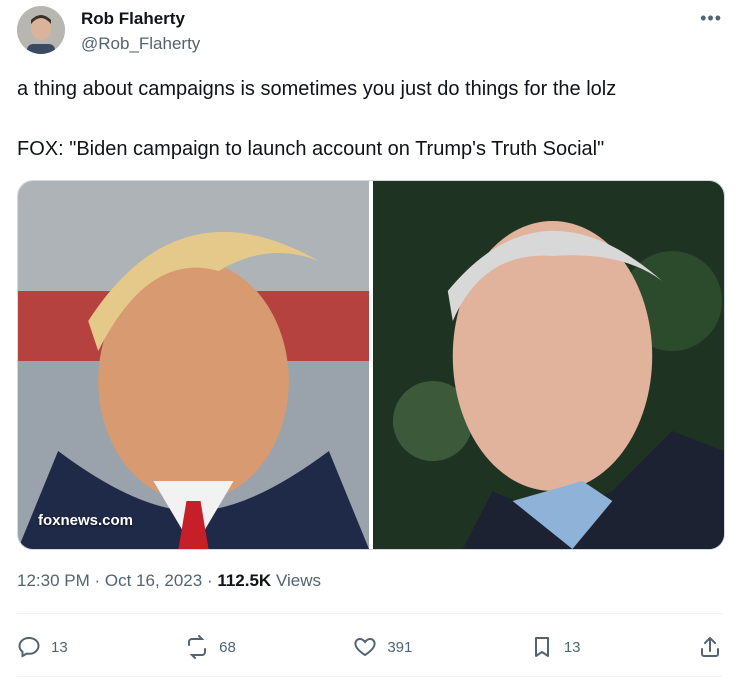 The width and height of the screenshot is (744, 683). I want to click on reply-count: 13, so click(59, 647).